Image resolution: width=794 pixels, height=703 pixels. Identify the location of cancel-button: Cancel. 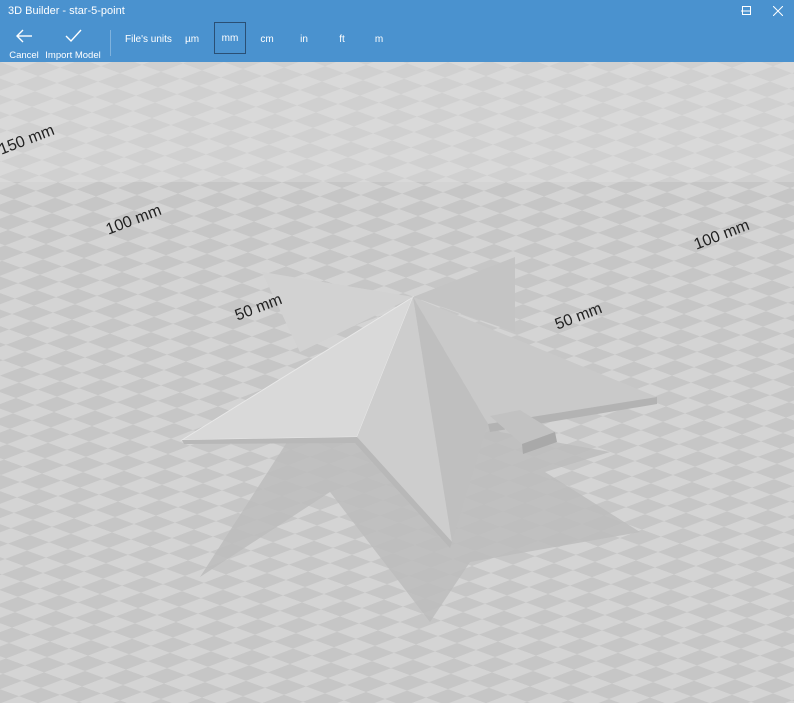
(24, 42).